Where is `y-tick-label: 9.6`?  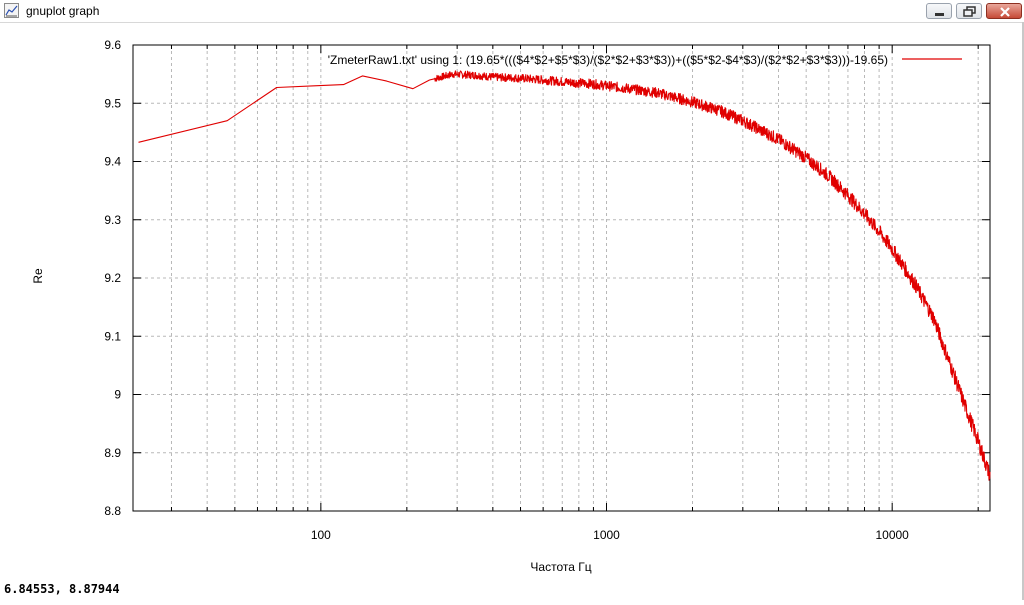
y-tick-label: 9.6 is located at coordinates (112, 45).